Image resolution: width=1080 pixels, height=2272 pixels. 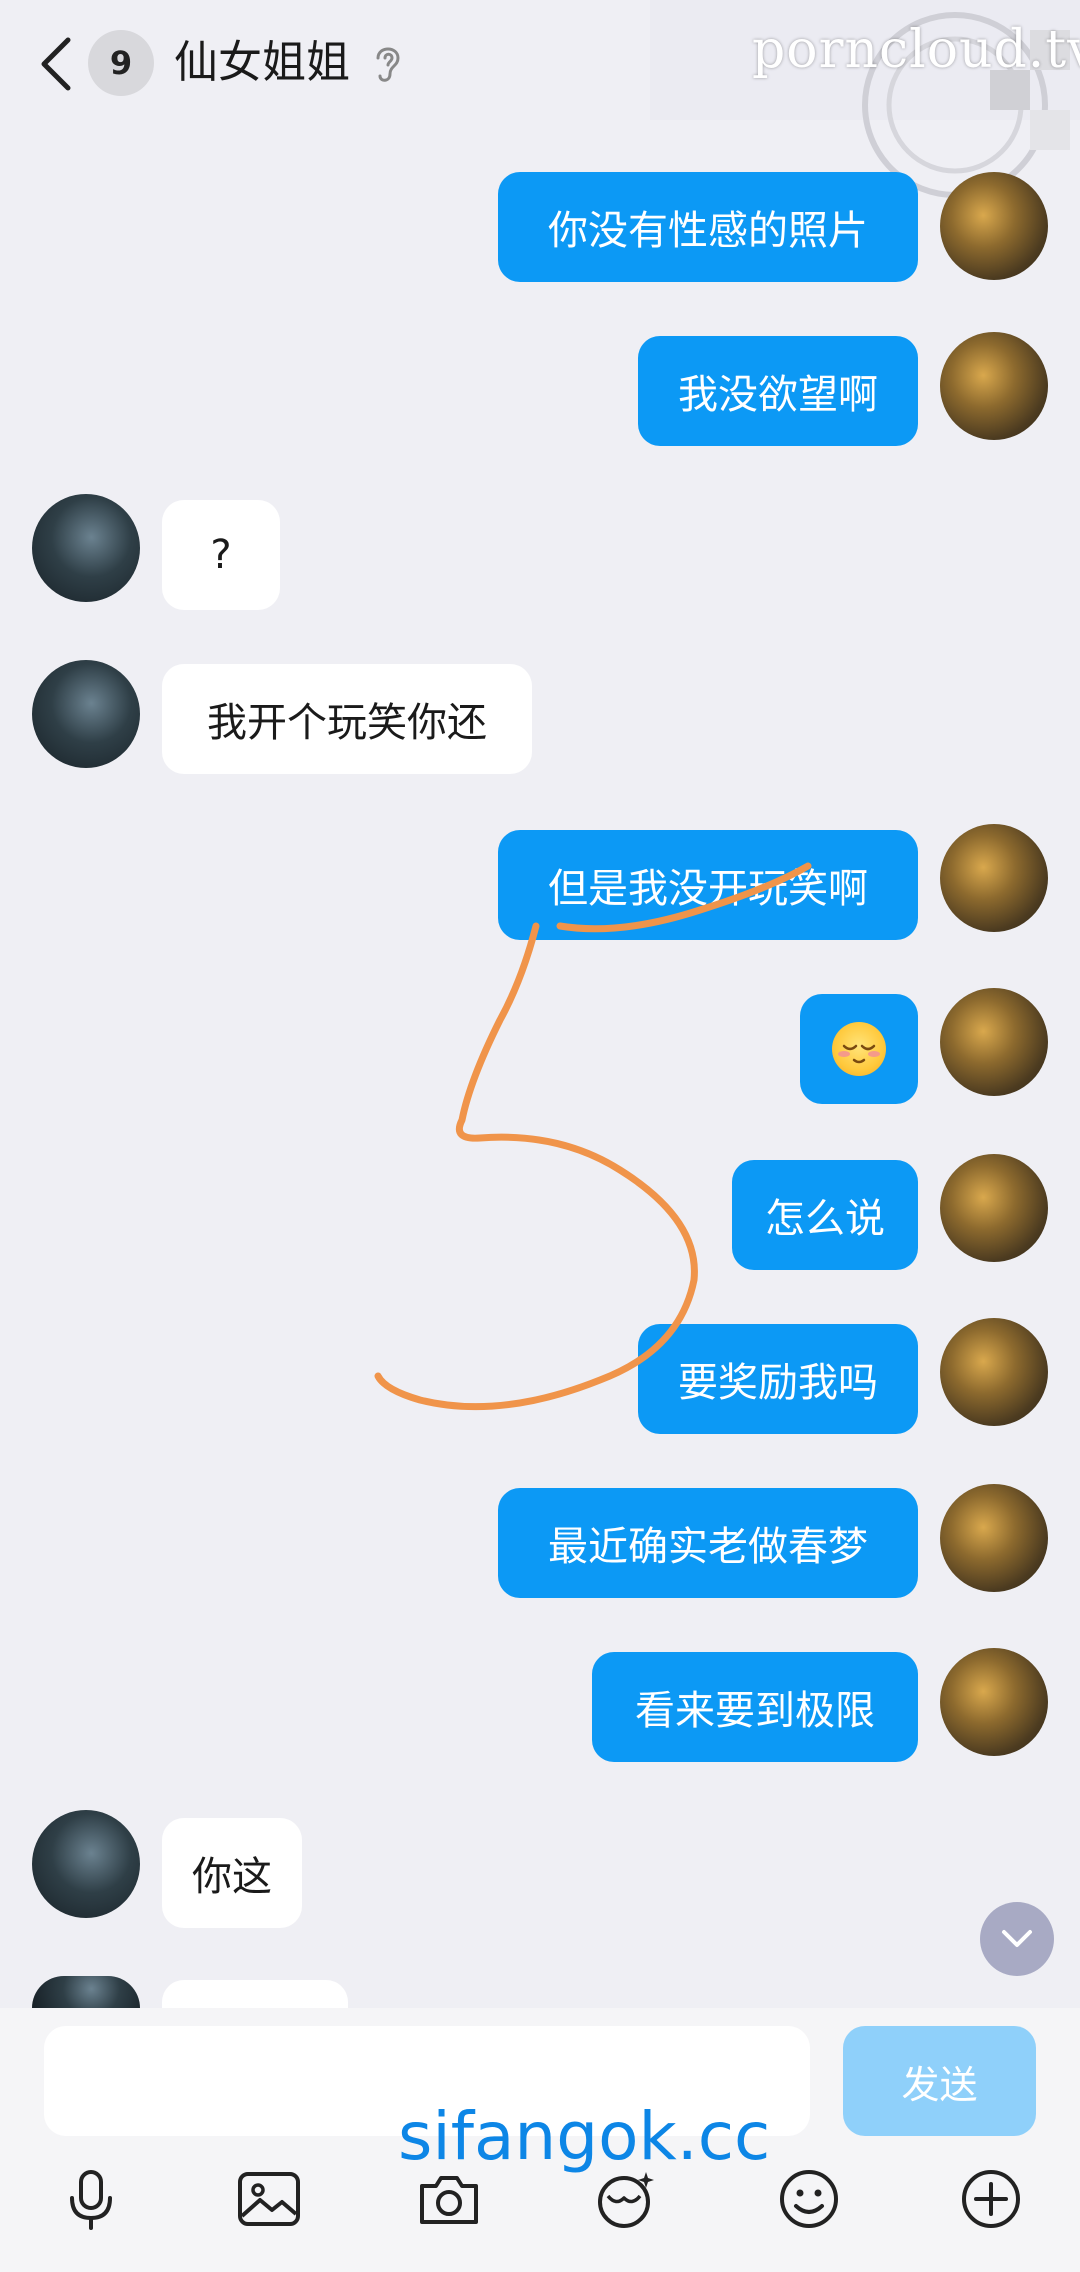 I want to click on camera-icon, so click(x=449, y=2199).